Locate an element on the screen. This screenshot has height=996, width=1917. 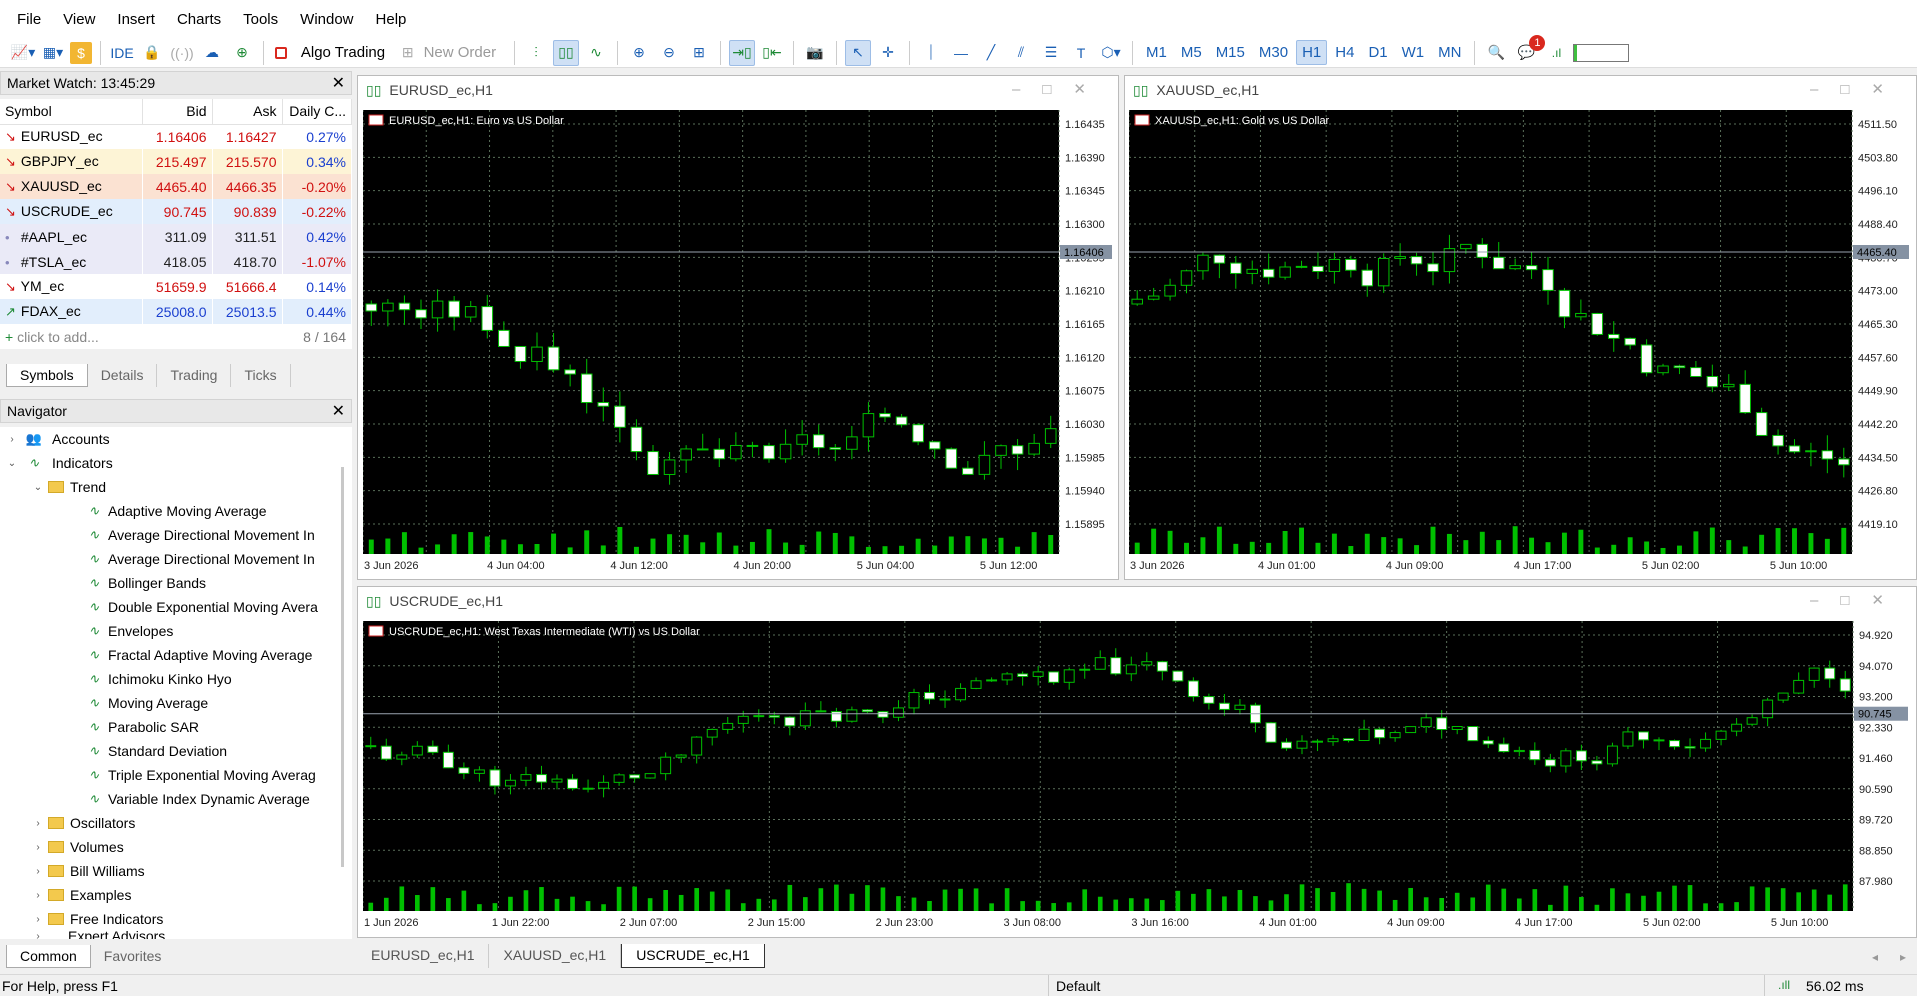
column-header-ask: Ask is located at coordinates (247, 112).